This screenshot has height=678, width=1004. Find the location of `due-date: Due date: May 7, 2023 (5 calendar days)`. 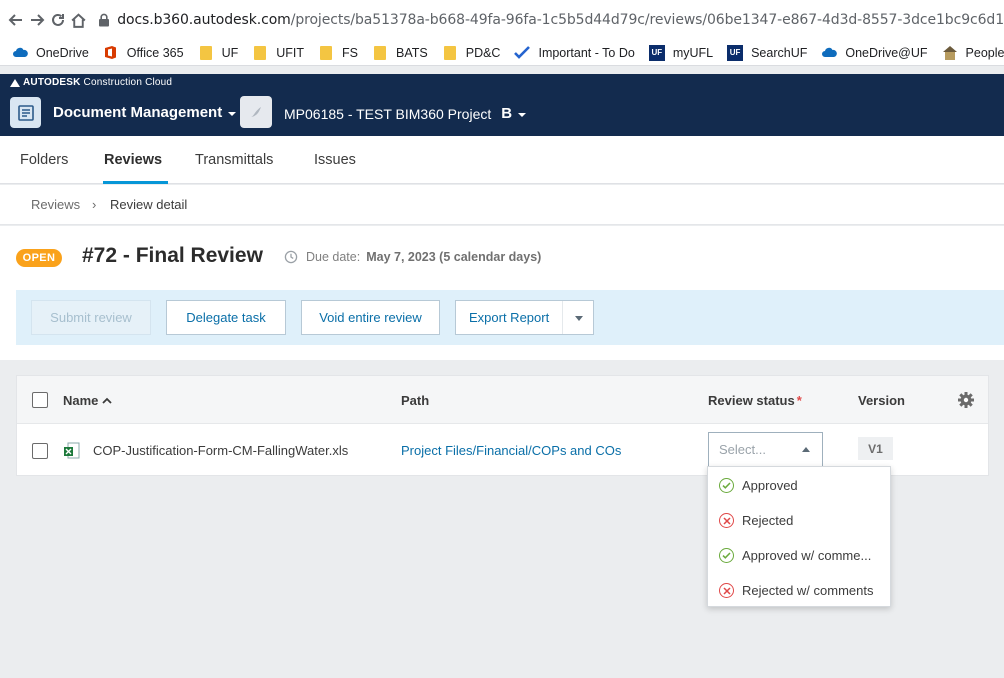

due-date: Due date: May 7, 2023 (5 calendar days) is located at coordinates (412, 257).